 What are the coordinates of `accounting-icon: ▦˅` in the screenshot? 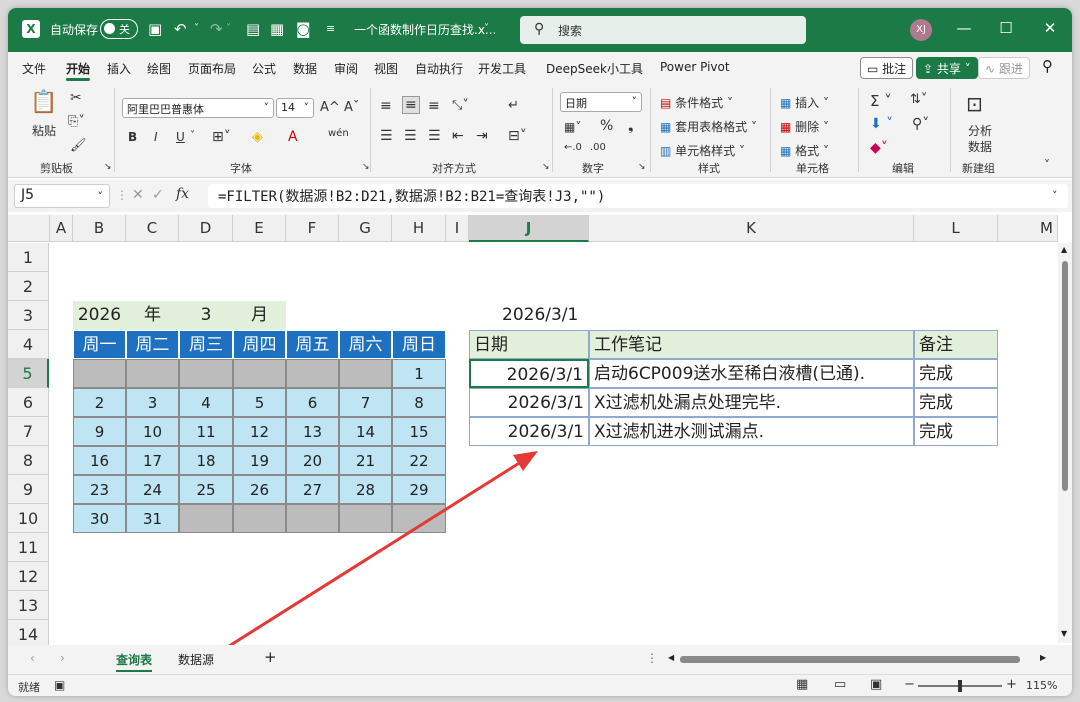 It's located at (572, 127).